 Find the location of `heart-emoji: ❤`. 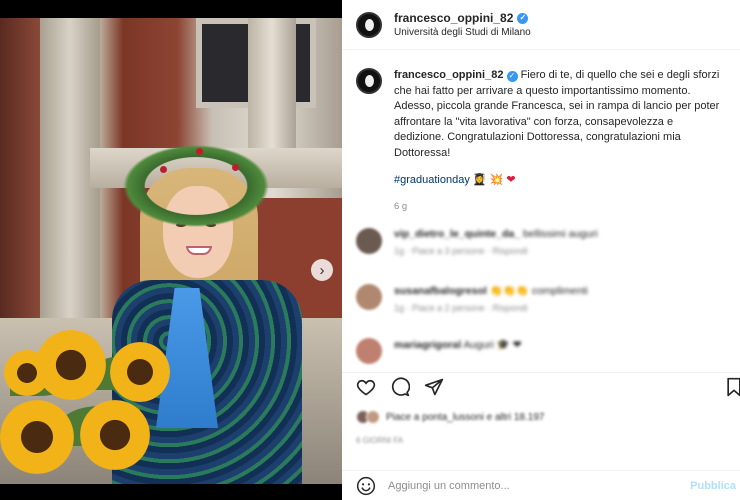

heart-emoji: ❤ is located at coordinates (511, 180).